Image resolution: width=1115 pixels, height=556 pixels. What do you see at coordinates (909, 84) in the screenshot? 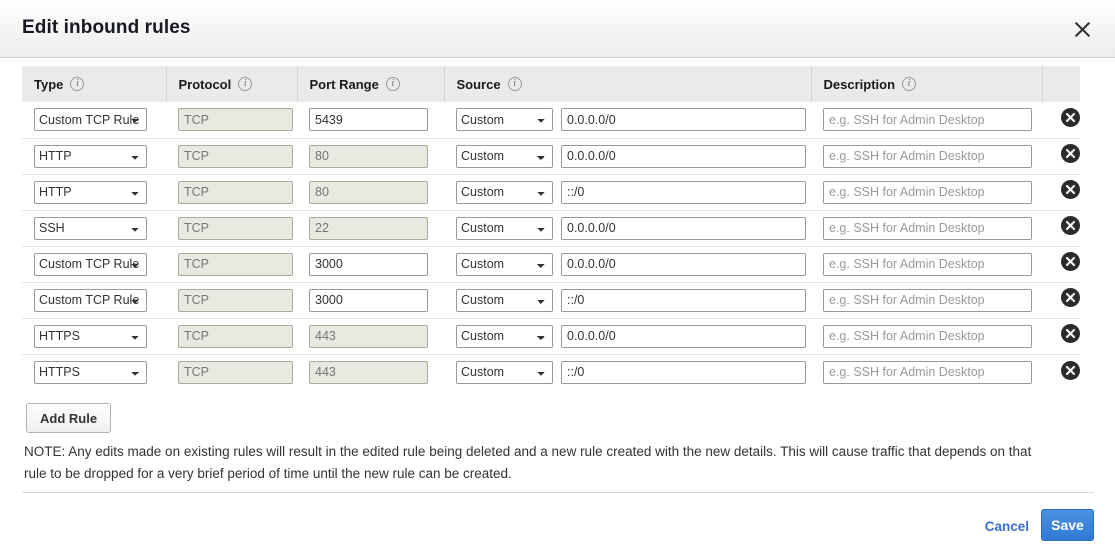
I see `info-icon-description: i` at bounding box center [909, 84].